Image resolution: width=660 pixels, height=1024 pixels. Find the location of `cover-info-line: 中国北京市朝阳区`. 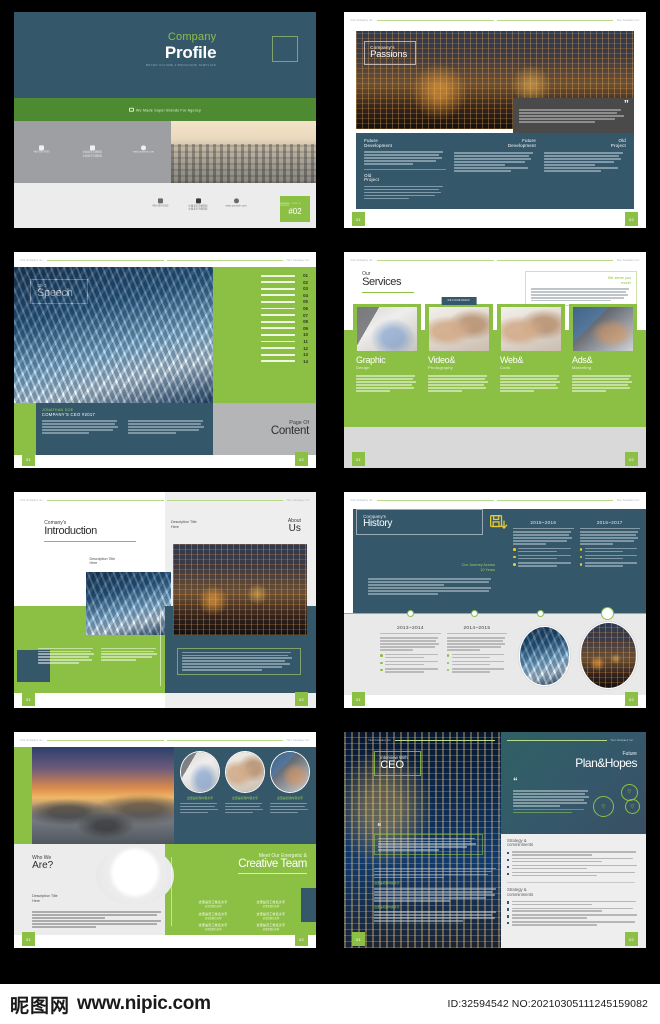

cover-info-line: 中国北京市朝阳区 is located at coordinates (92, 156).